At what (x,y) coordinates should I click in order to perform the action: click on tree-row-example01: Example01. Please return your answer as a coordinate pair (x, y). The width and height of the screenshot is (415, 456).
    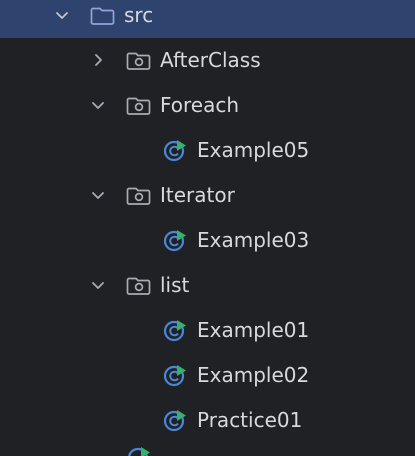
    Looking at the image, I should click on (207, 330).